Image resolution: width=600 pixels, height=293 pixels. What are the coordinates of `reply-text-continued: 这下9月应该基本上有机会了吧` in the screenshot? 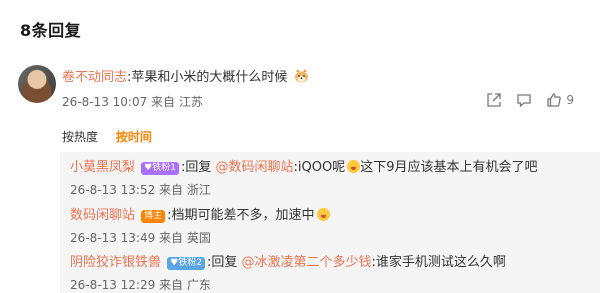 It's located at (449, 167).